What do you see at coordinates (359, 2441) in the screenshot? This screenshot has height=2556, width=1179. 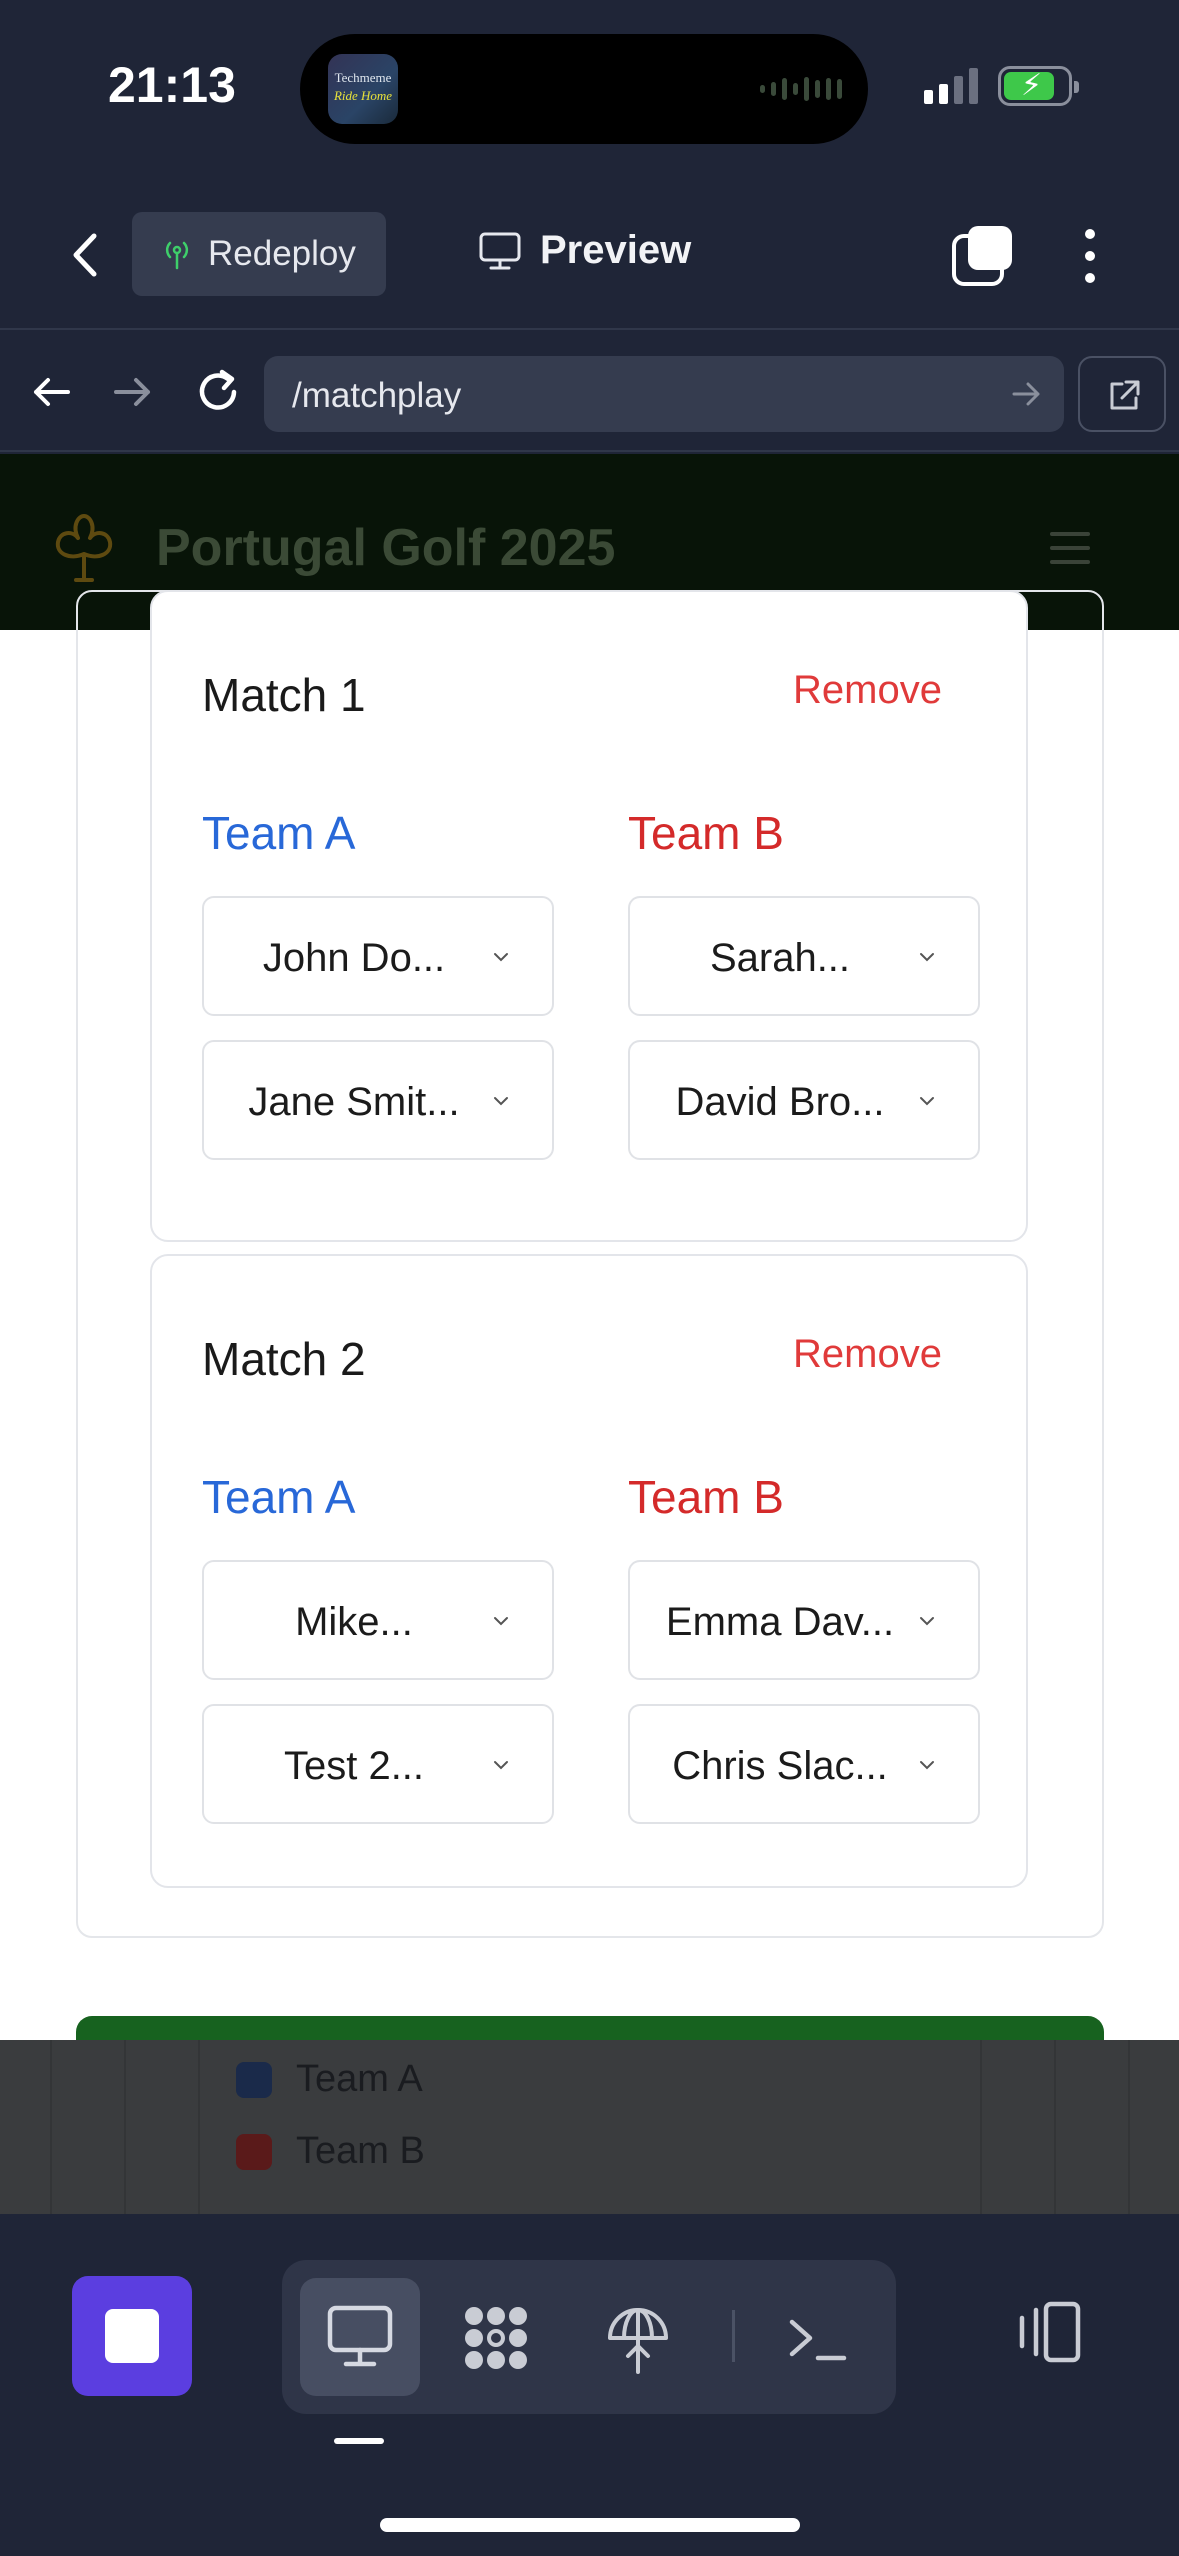 I see `active-tab-indicator` at bounding box center [359, 2441].